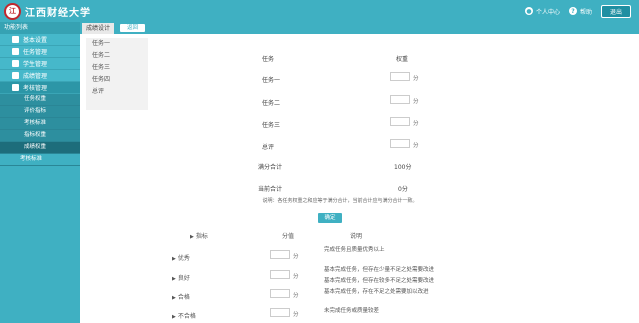 The width and height of the screenshot is (639, 323). I want to click on weight-note: 说明：各任务权重之和应等于满分合计，当前合计应与满分合计一致。, so click(340, 201).